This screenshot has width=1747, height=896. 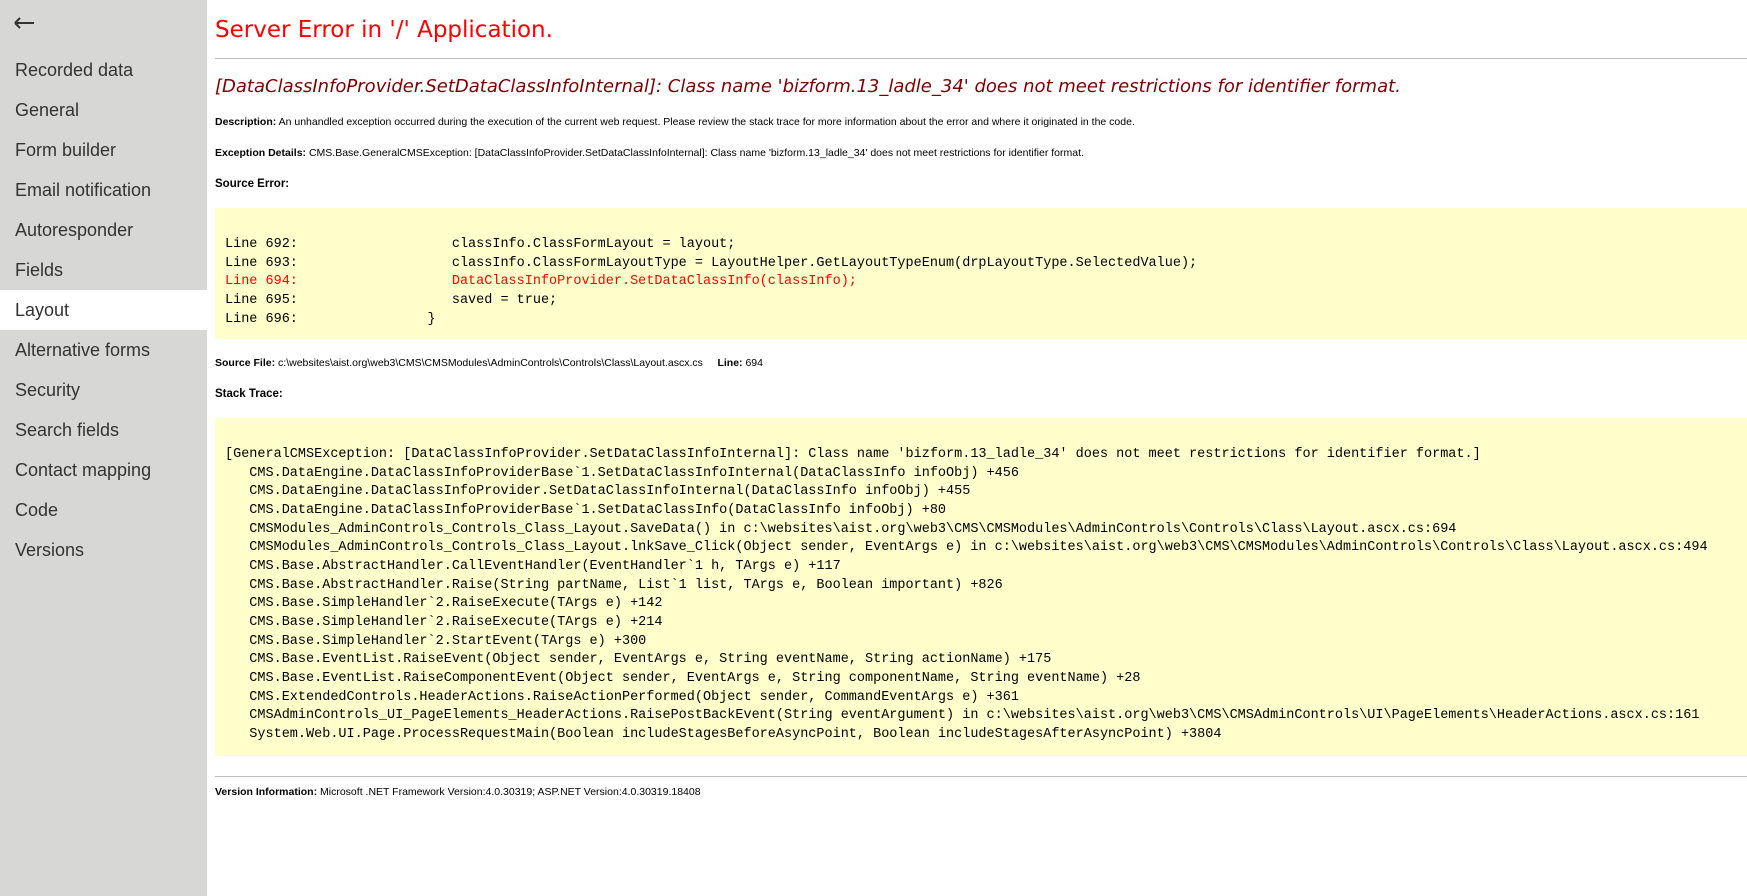 I want to click on sidebar-item-general: General, so click(x=103, y=110).